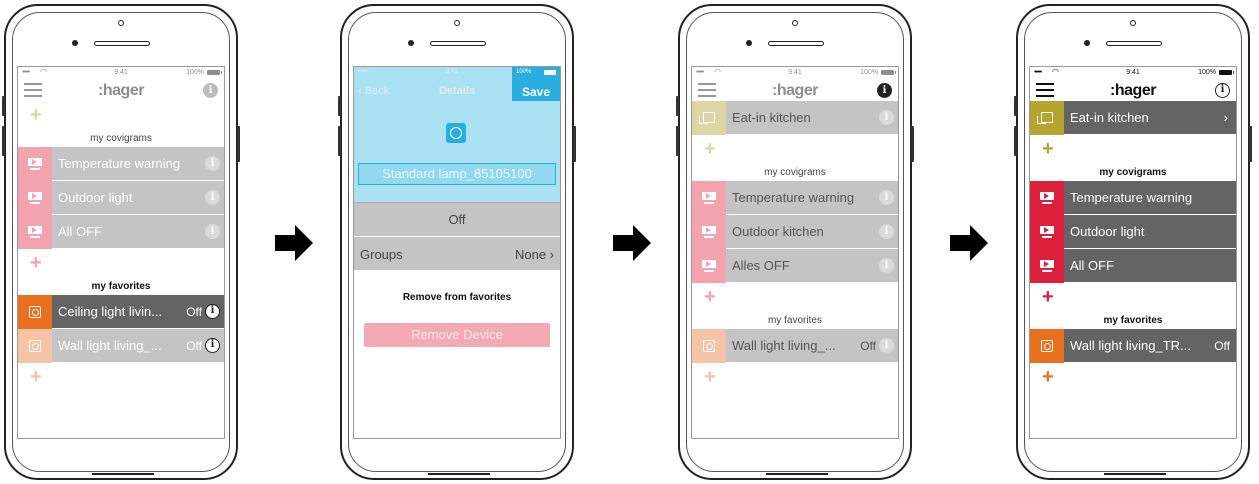  I want to click on remove-from-favorites-button: Remove from favorites, so click(457, 297).